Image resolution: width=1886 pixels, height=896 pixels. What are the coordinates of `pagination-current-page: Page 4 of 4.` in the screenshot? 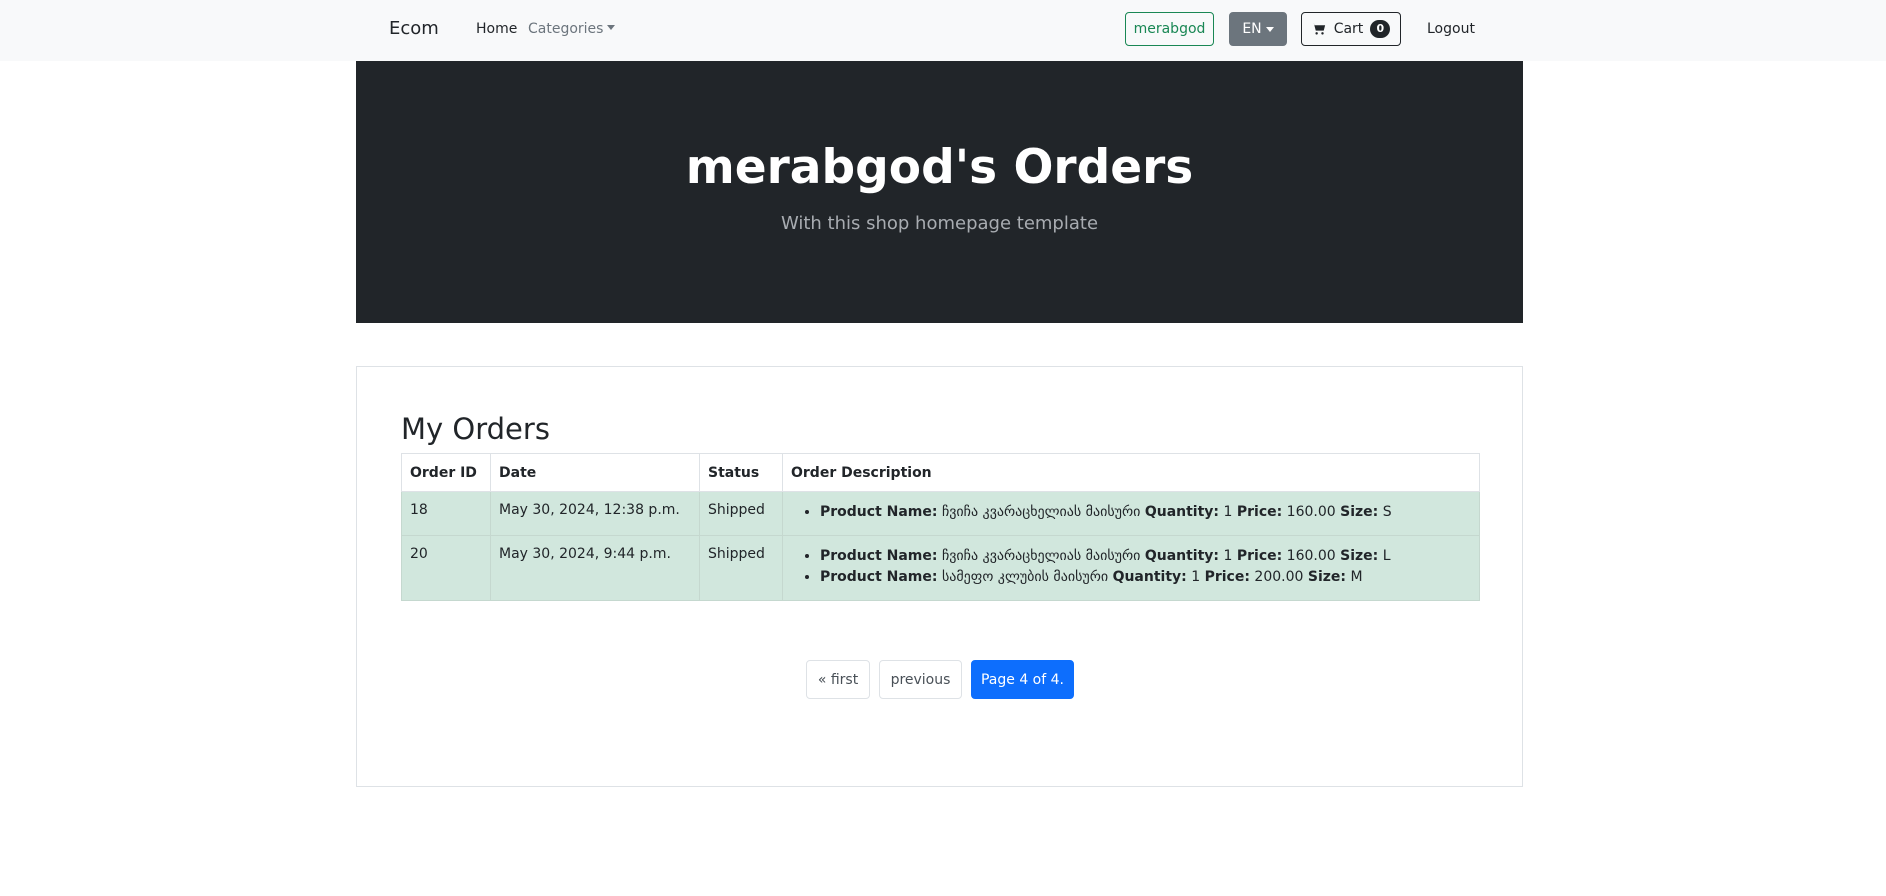 It's located at (1022, 679).